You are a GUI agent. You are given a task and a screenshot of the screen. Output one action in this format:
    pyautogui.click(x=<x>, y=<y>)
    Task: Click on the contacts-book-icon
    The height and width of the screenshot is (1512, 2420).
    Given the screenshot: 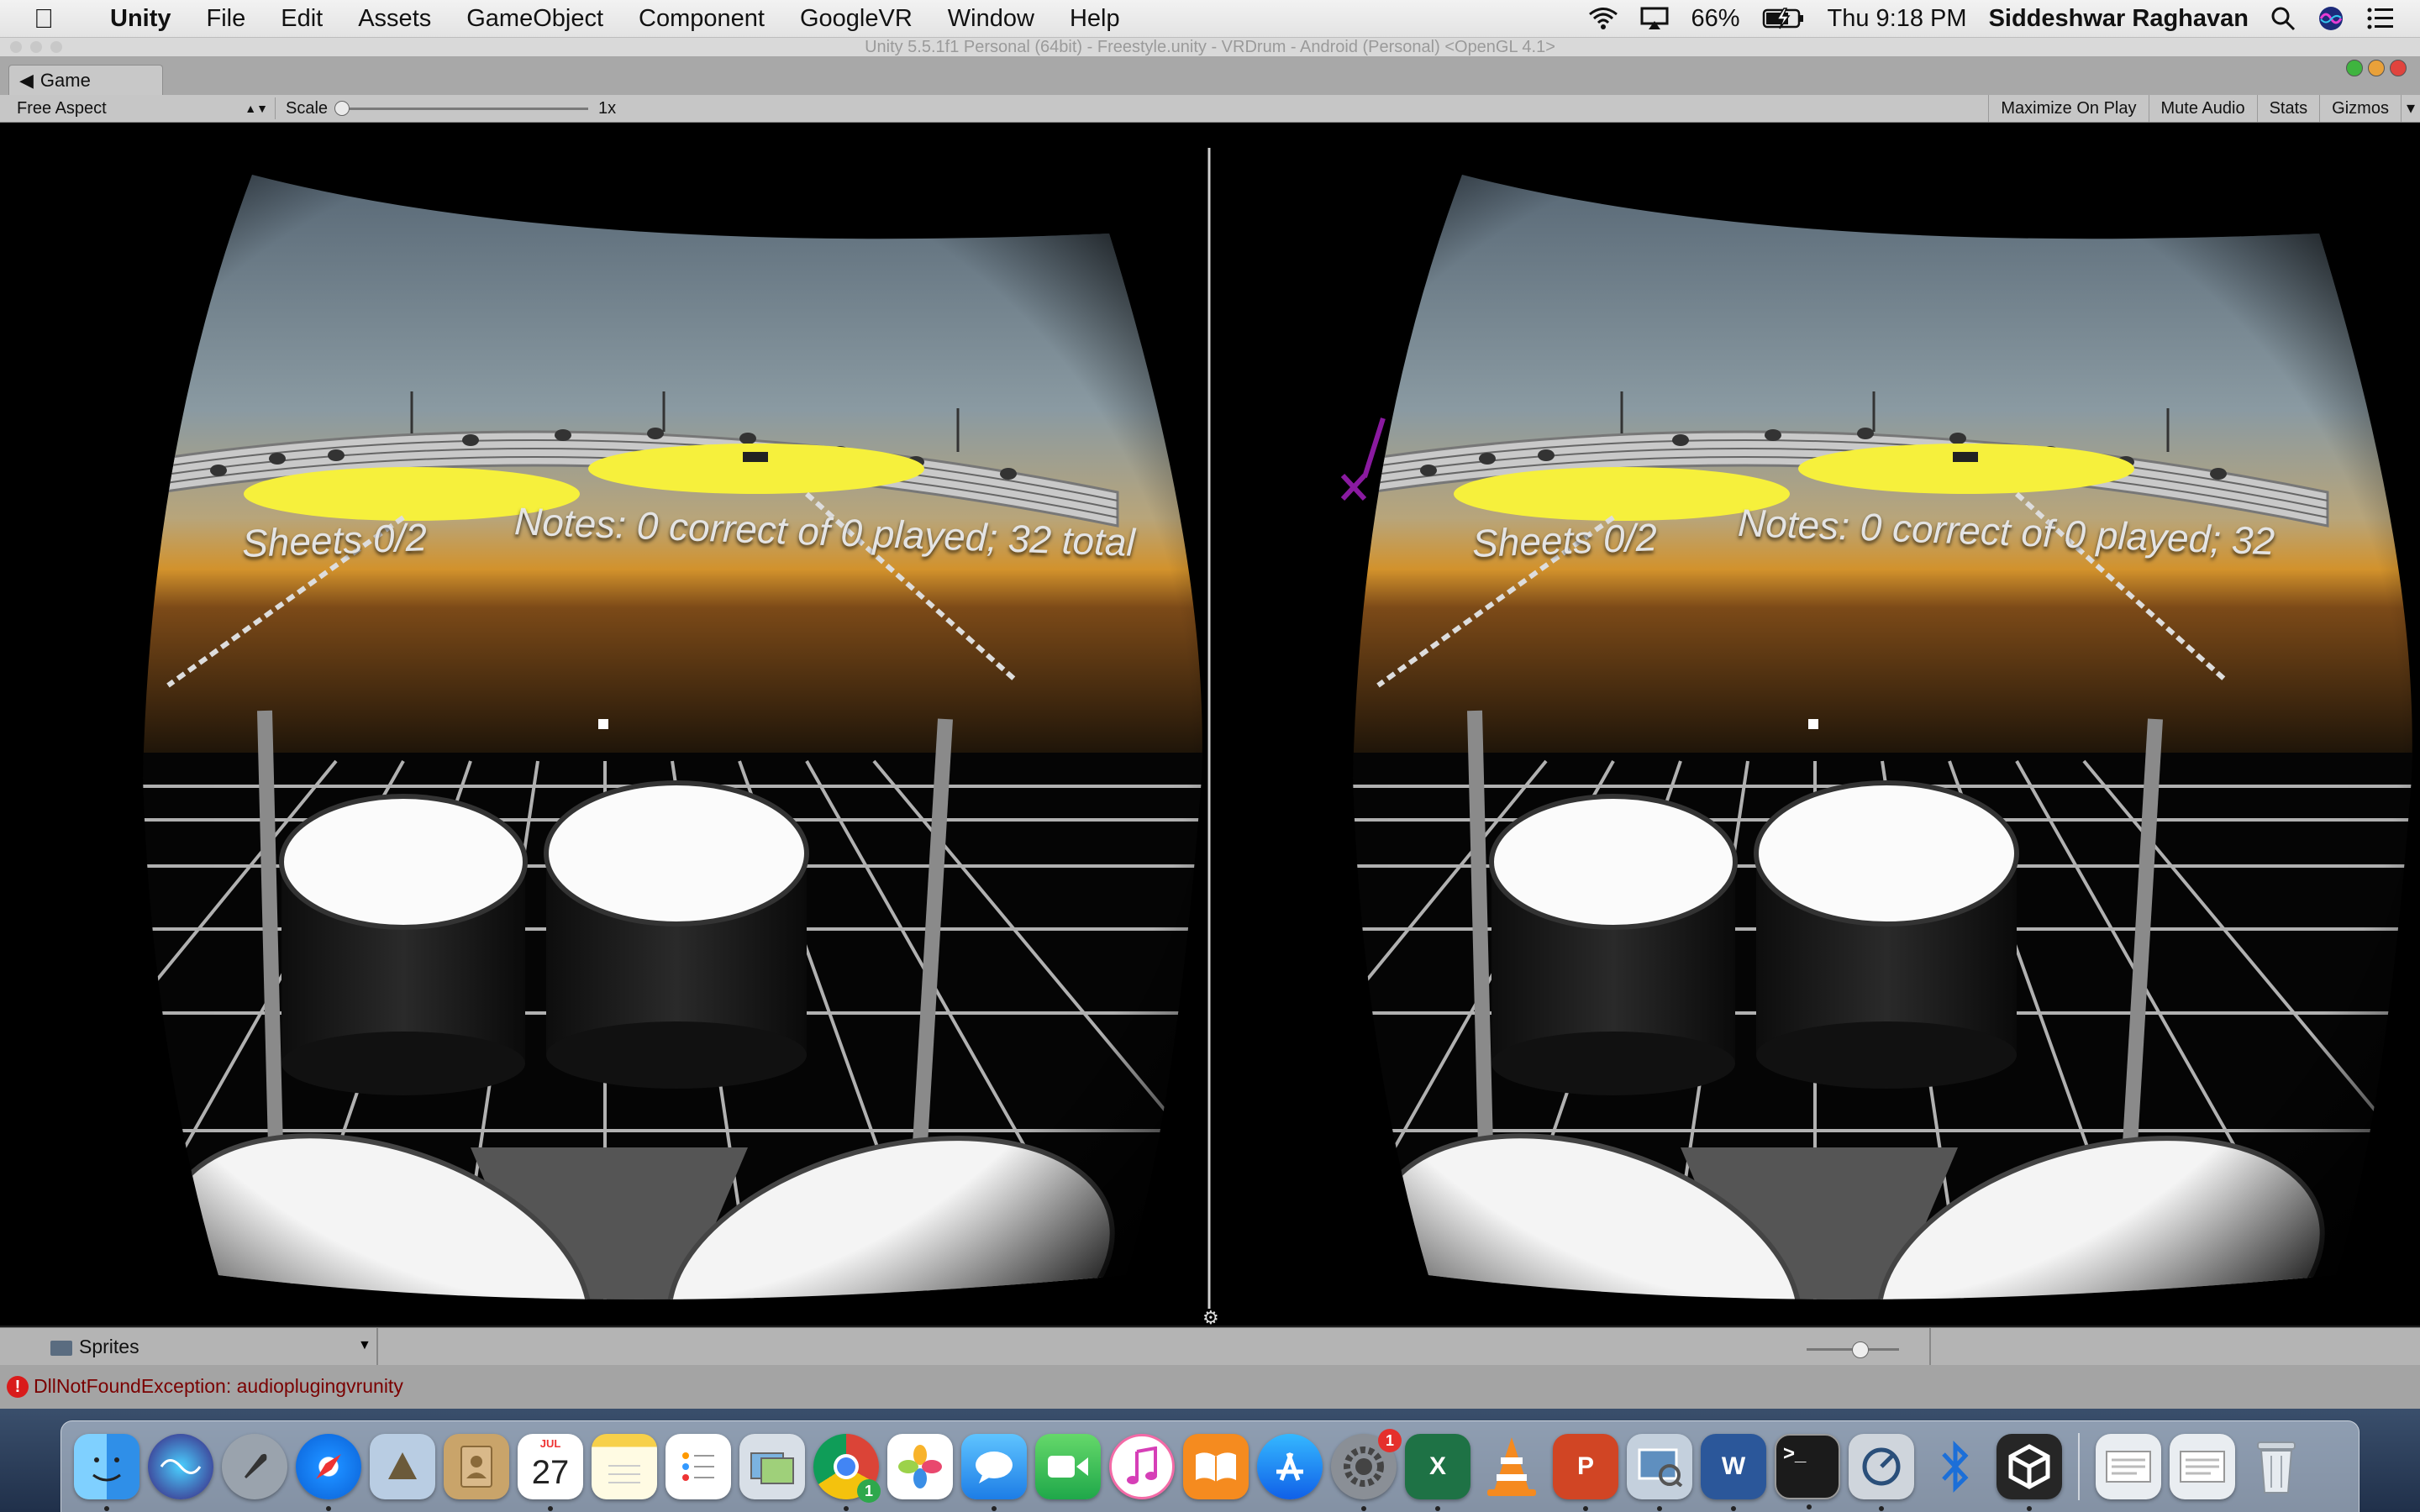 What is the action you would take?
    pyautogui.click(x=476, y=1467)
    